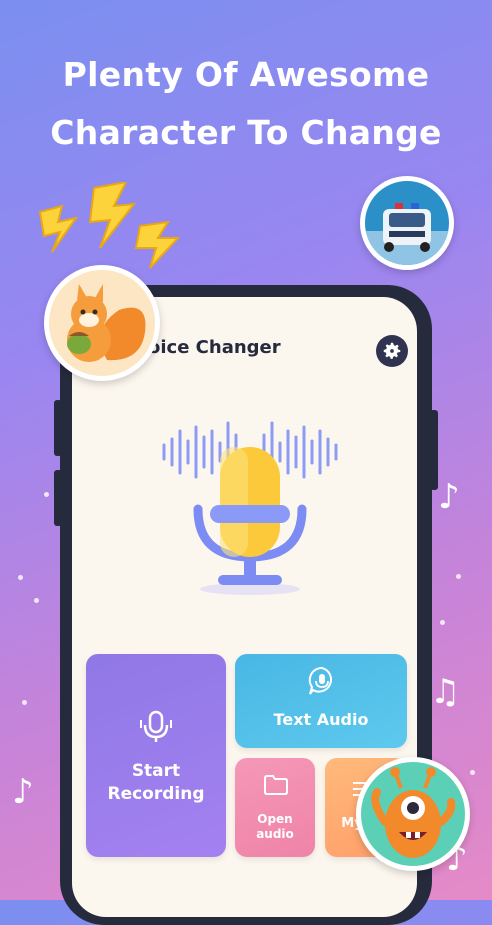 The width and height of the screenshot is (492, 925). I want to click on squirrel-icon, so click(106, 323).